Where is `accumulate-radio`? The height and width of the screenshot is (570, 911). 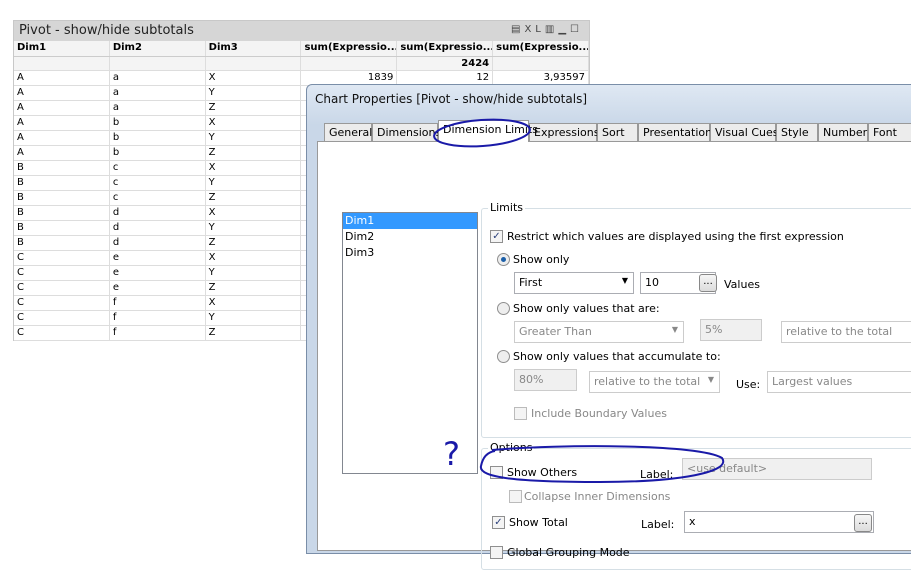 accumulate-radio is located at coordinates (503, 356).